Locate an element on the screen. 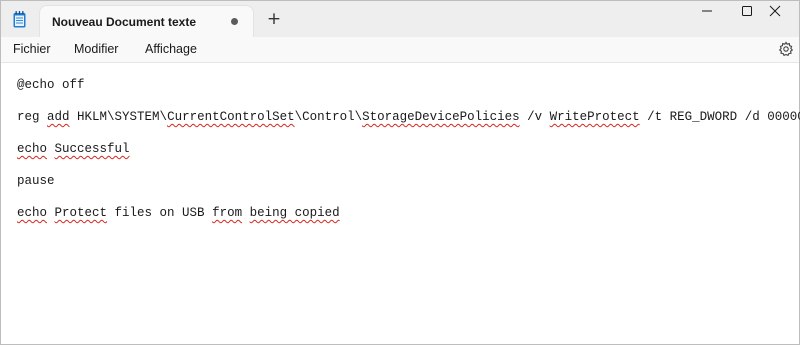 This screenshot has width=800, height=345. misspelled-word: Successful is located at coordinates (92, 149).